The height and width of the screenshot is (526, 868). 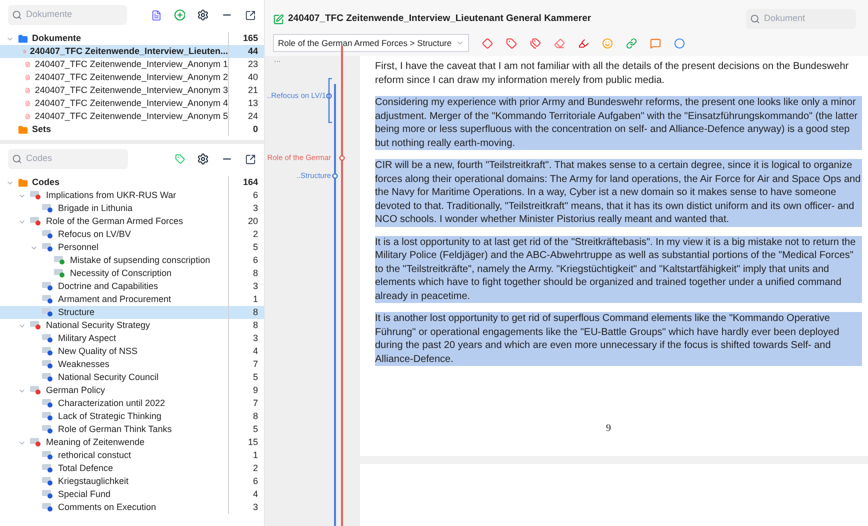 I want to click on tree-row: Structure 8, so click(x=132, y=312).